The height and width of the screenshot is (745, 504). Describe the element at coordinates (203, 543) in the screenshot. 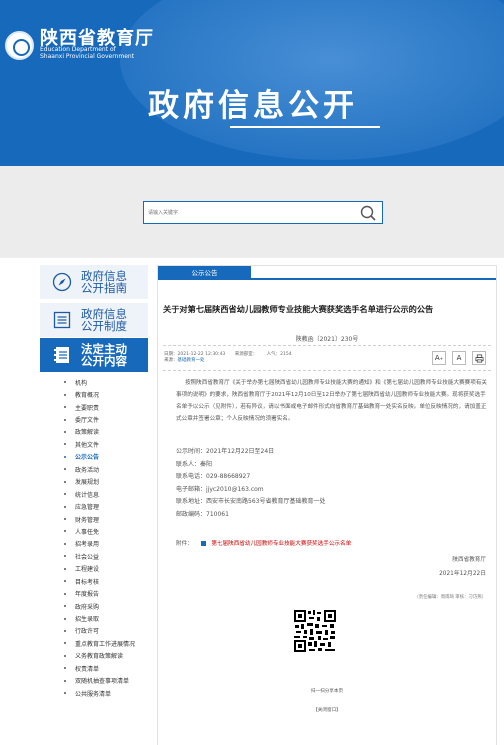

I see `file-icon` at that location.